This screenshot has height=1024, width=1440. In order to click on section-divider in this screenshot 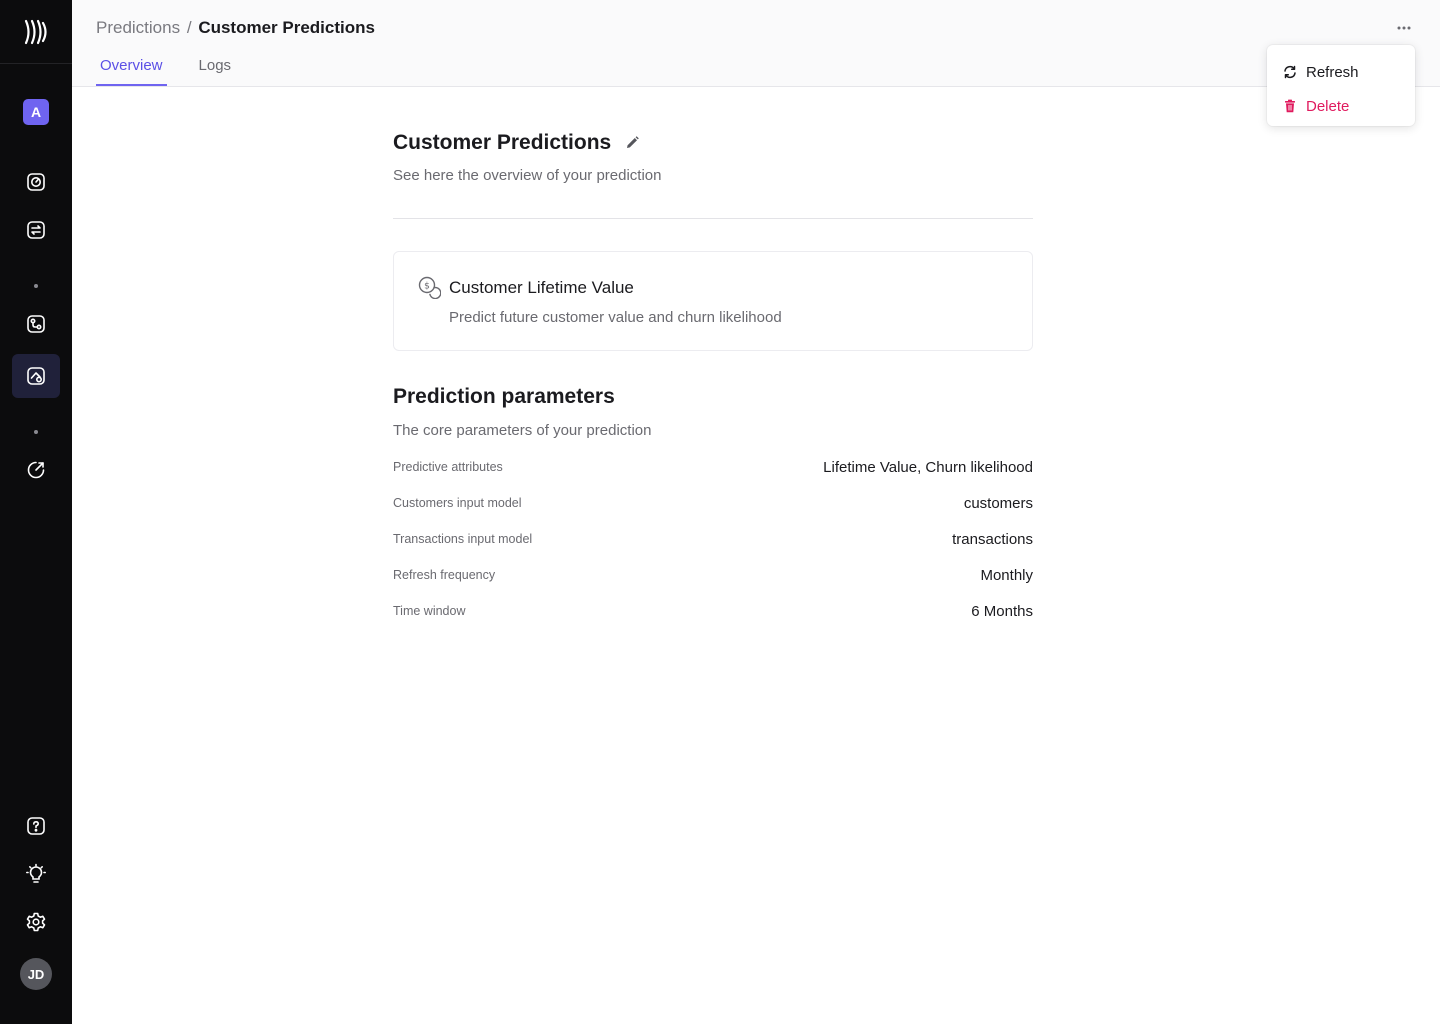, I will do `click(713, 218)`.